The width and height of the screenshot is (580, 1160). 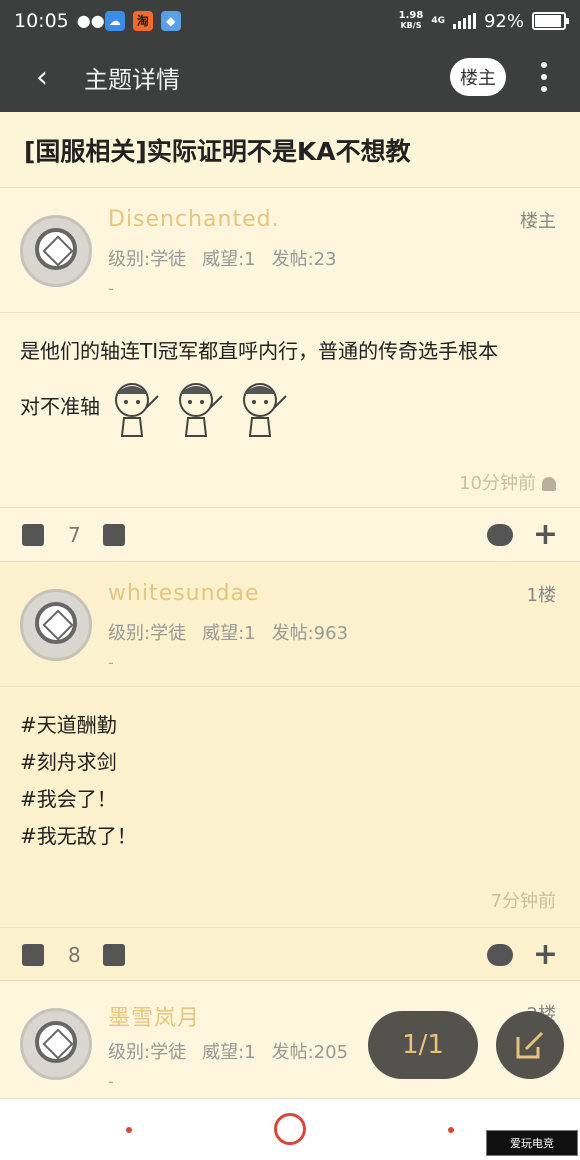 What do you see at coordinates (154, 1016) in the screenshot?
I see `username: 墨雪岚月` at bounding box center [154, 1016].